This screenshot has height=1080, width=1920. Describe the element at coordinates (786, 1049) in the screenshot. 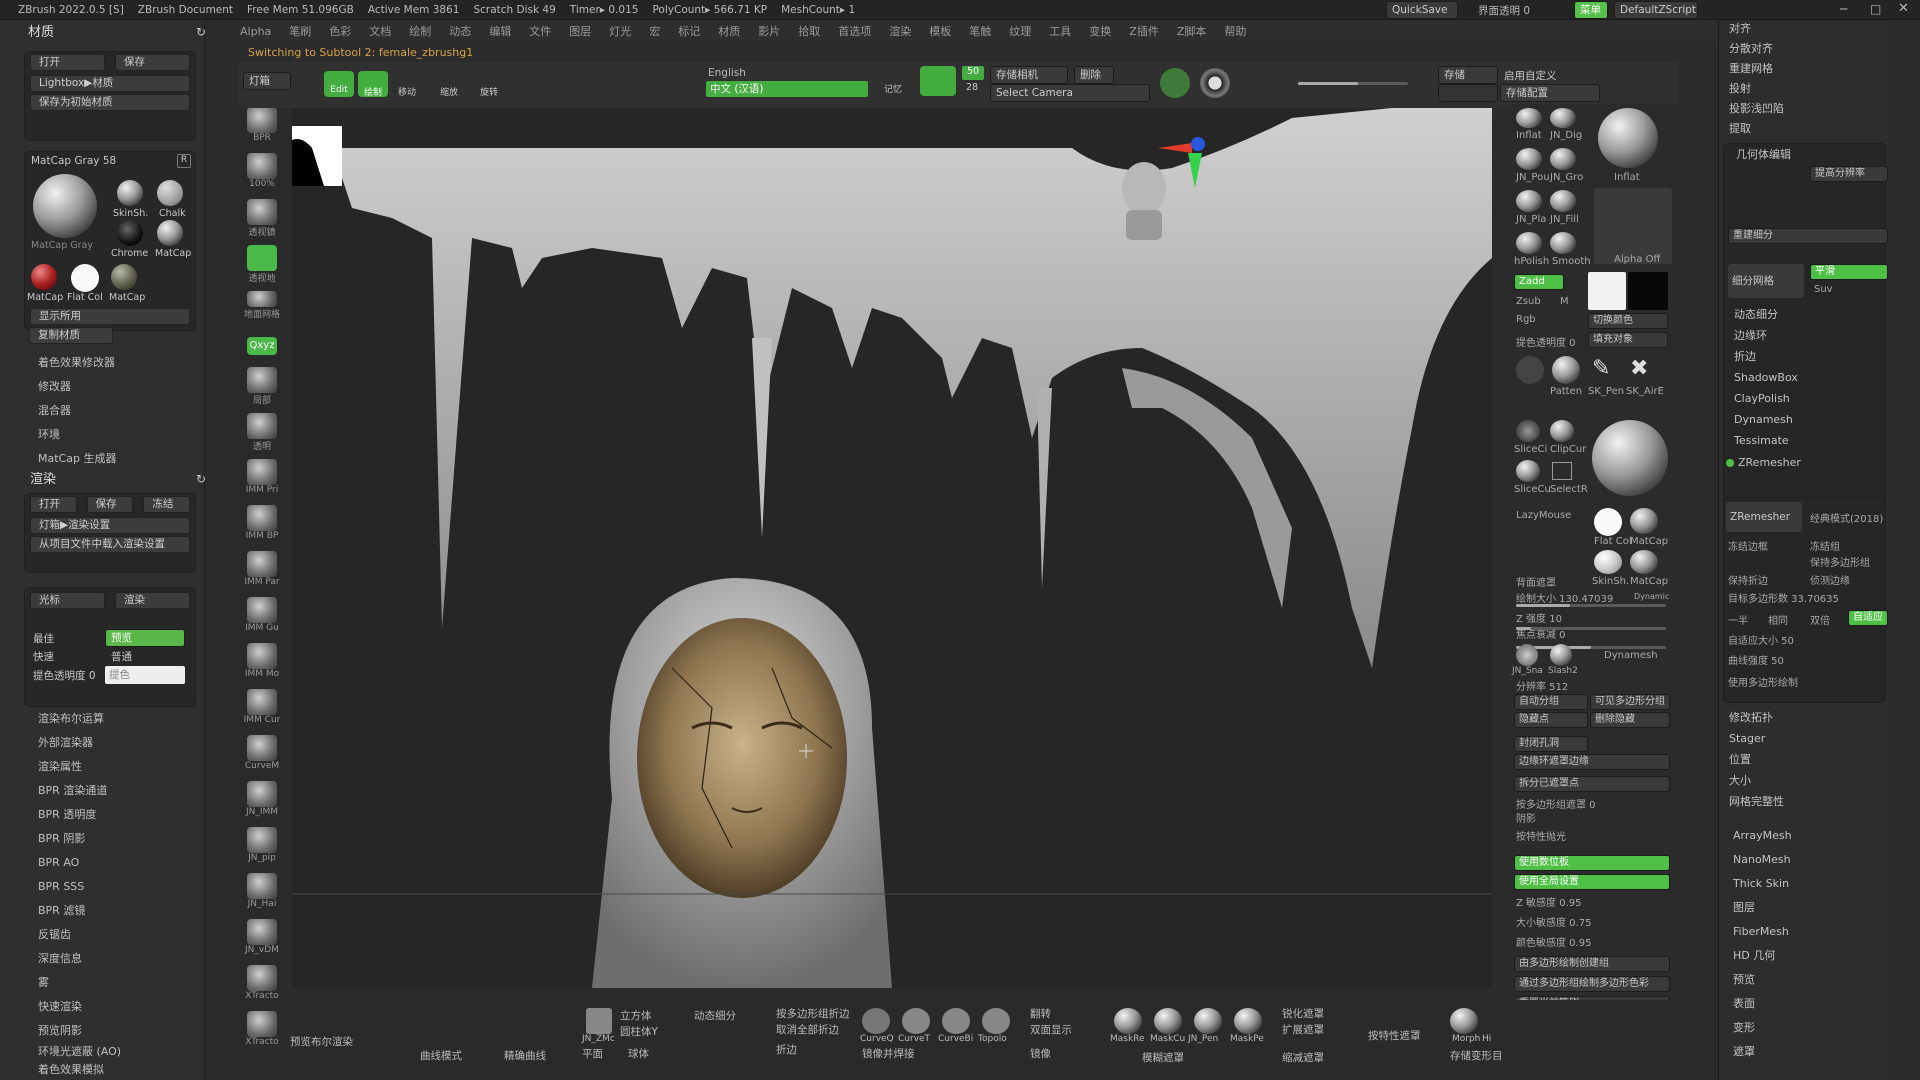

I see `crease-button: 折边` at that location.